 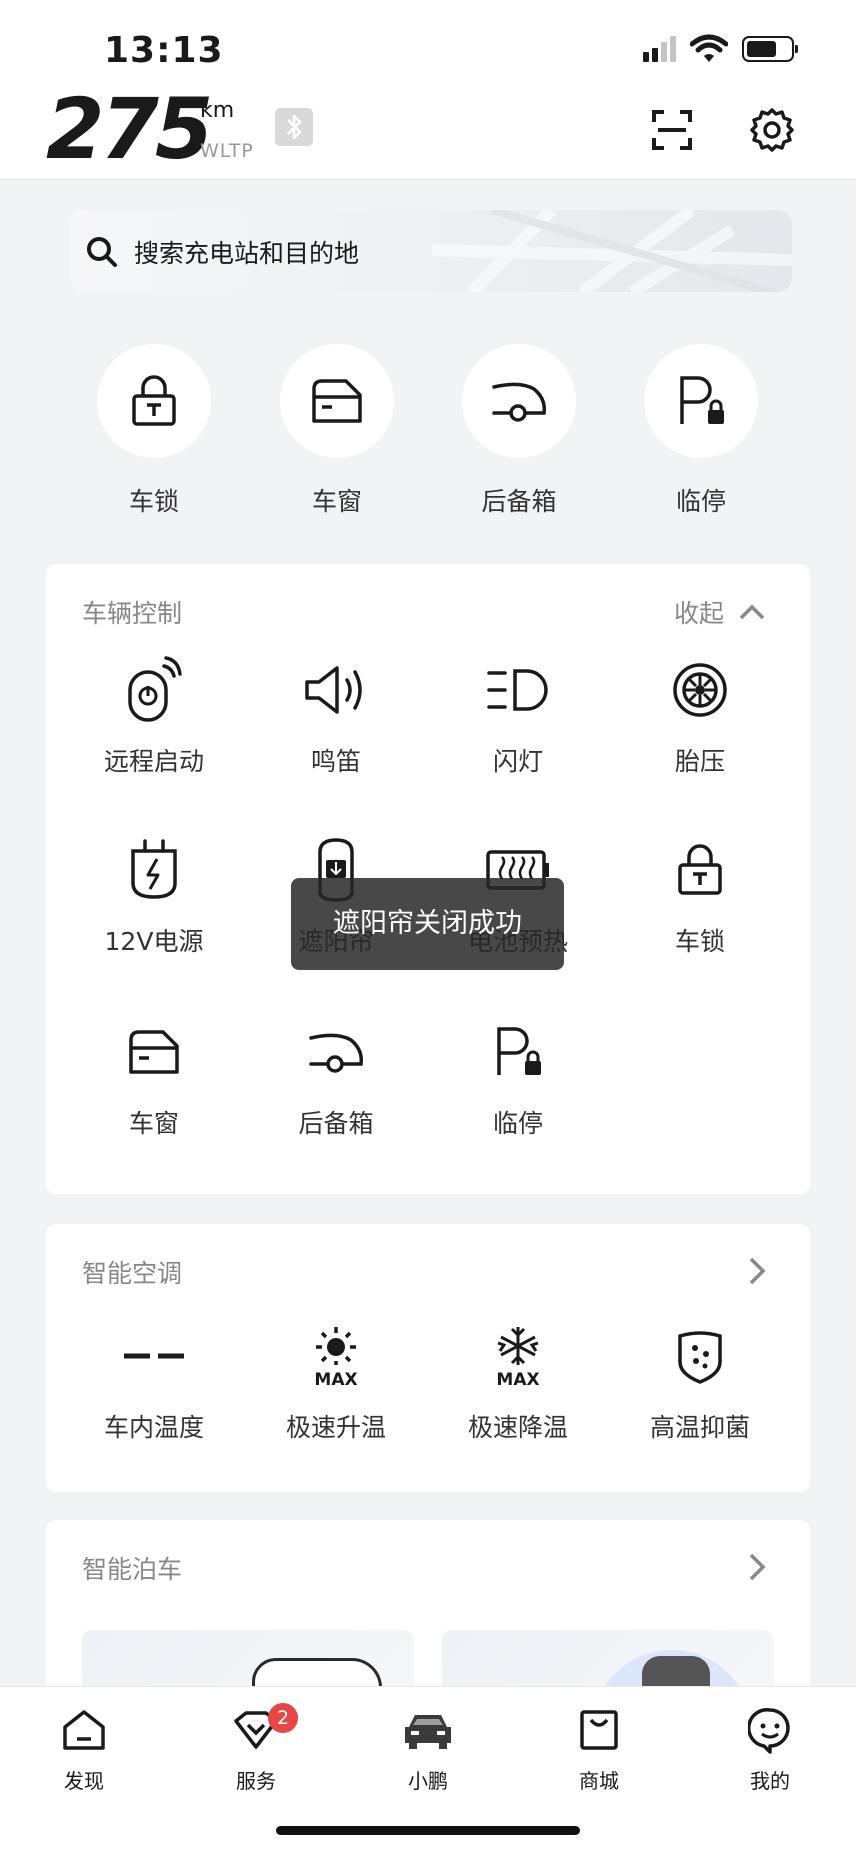 I want to click on collapse-button: 收起, so click(x=720, y=612).